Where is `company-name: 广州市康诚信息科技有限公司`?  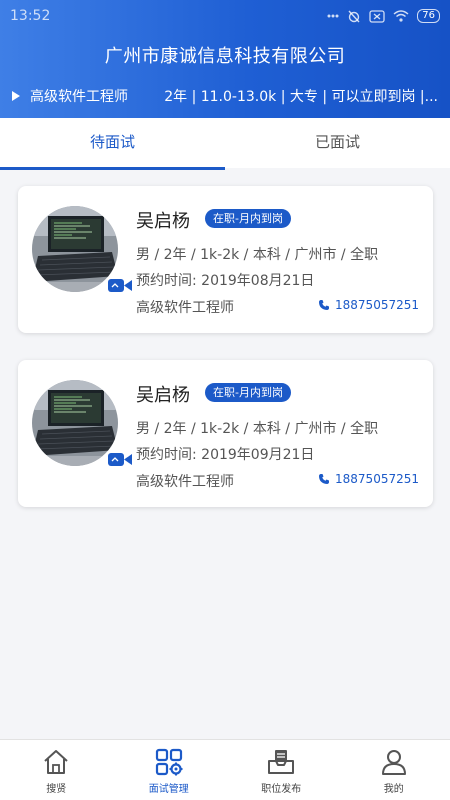 company-name: 广州市康诚信息科技有限公司 is located at coordinates (225, 56).